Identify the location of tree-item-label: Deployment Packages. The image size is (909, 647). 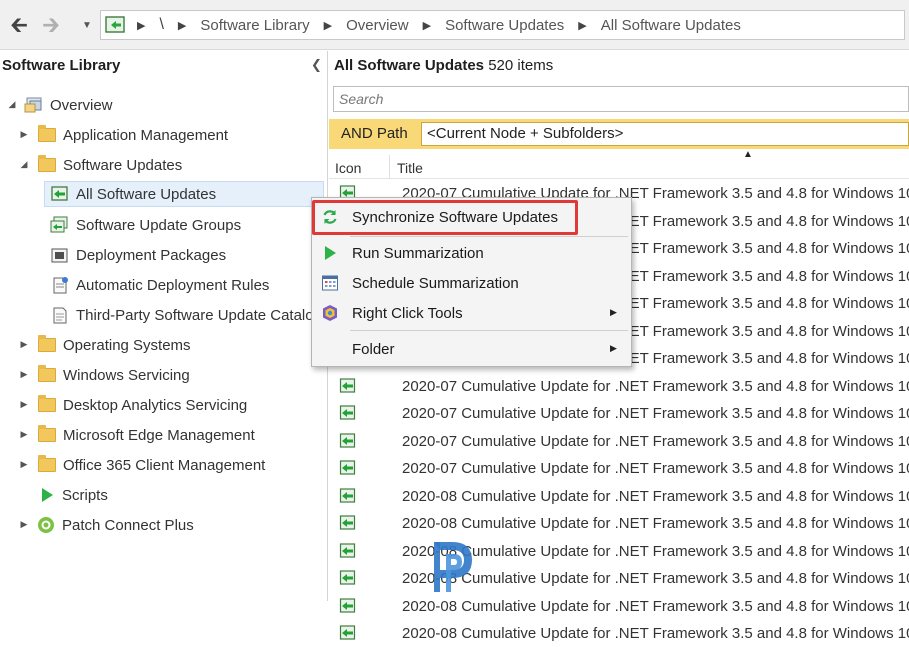
(151, 255).